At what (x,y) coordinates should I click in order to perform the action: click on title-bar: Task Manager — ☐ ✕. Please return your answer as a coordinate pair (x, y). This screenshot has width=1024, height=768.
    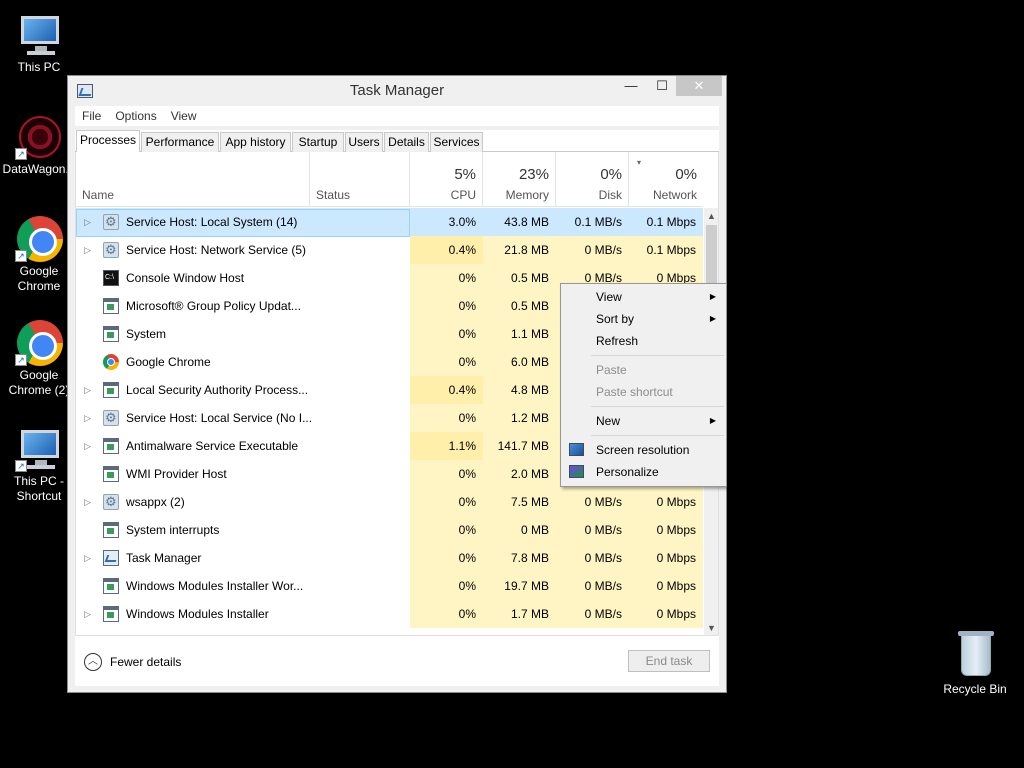
    Looking at the image, I should click on (397, 90).